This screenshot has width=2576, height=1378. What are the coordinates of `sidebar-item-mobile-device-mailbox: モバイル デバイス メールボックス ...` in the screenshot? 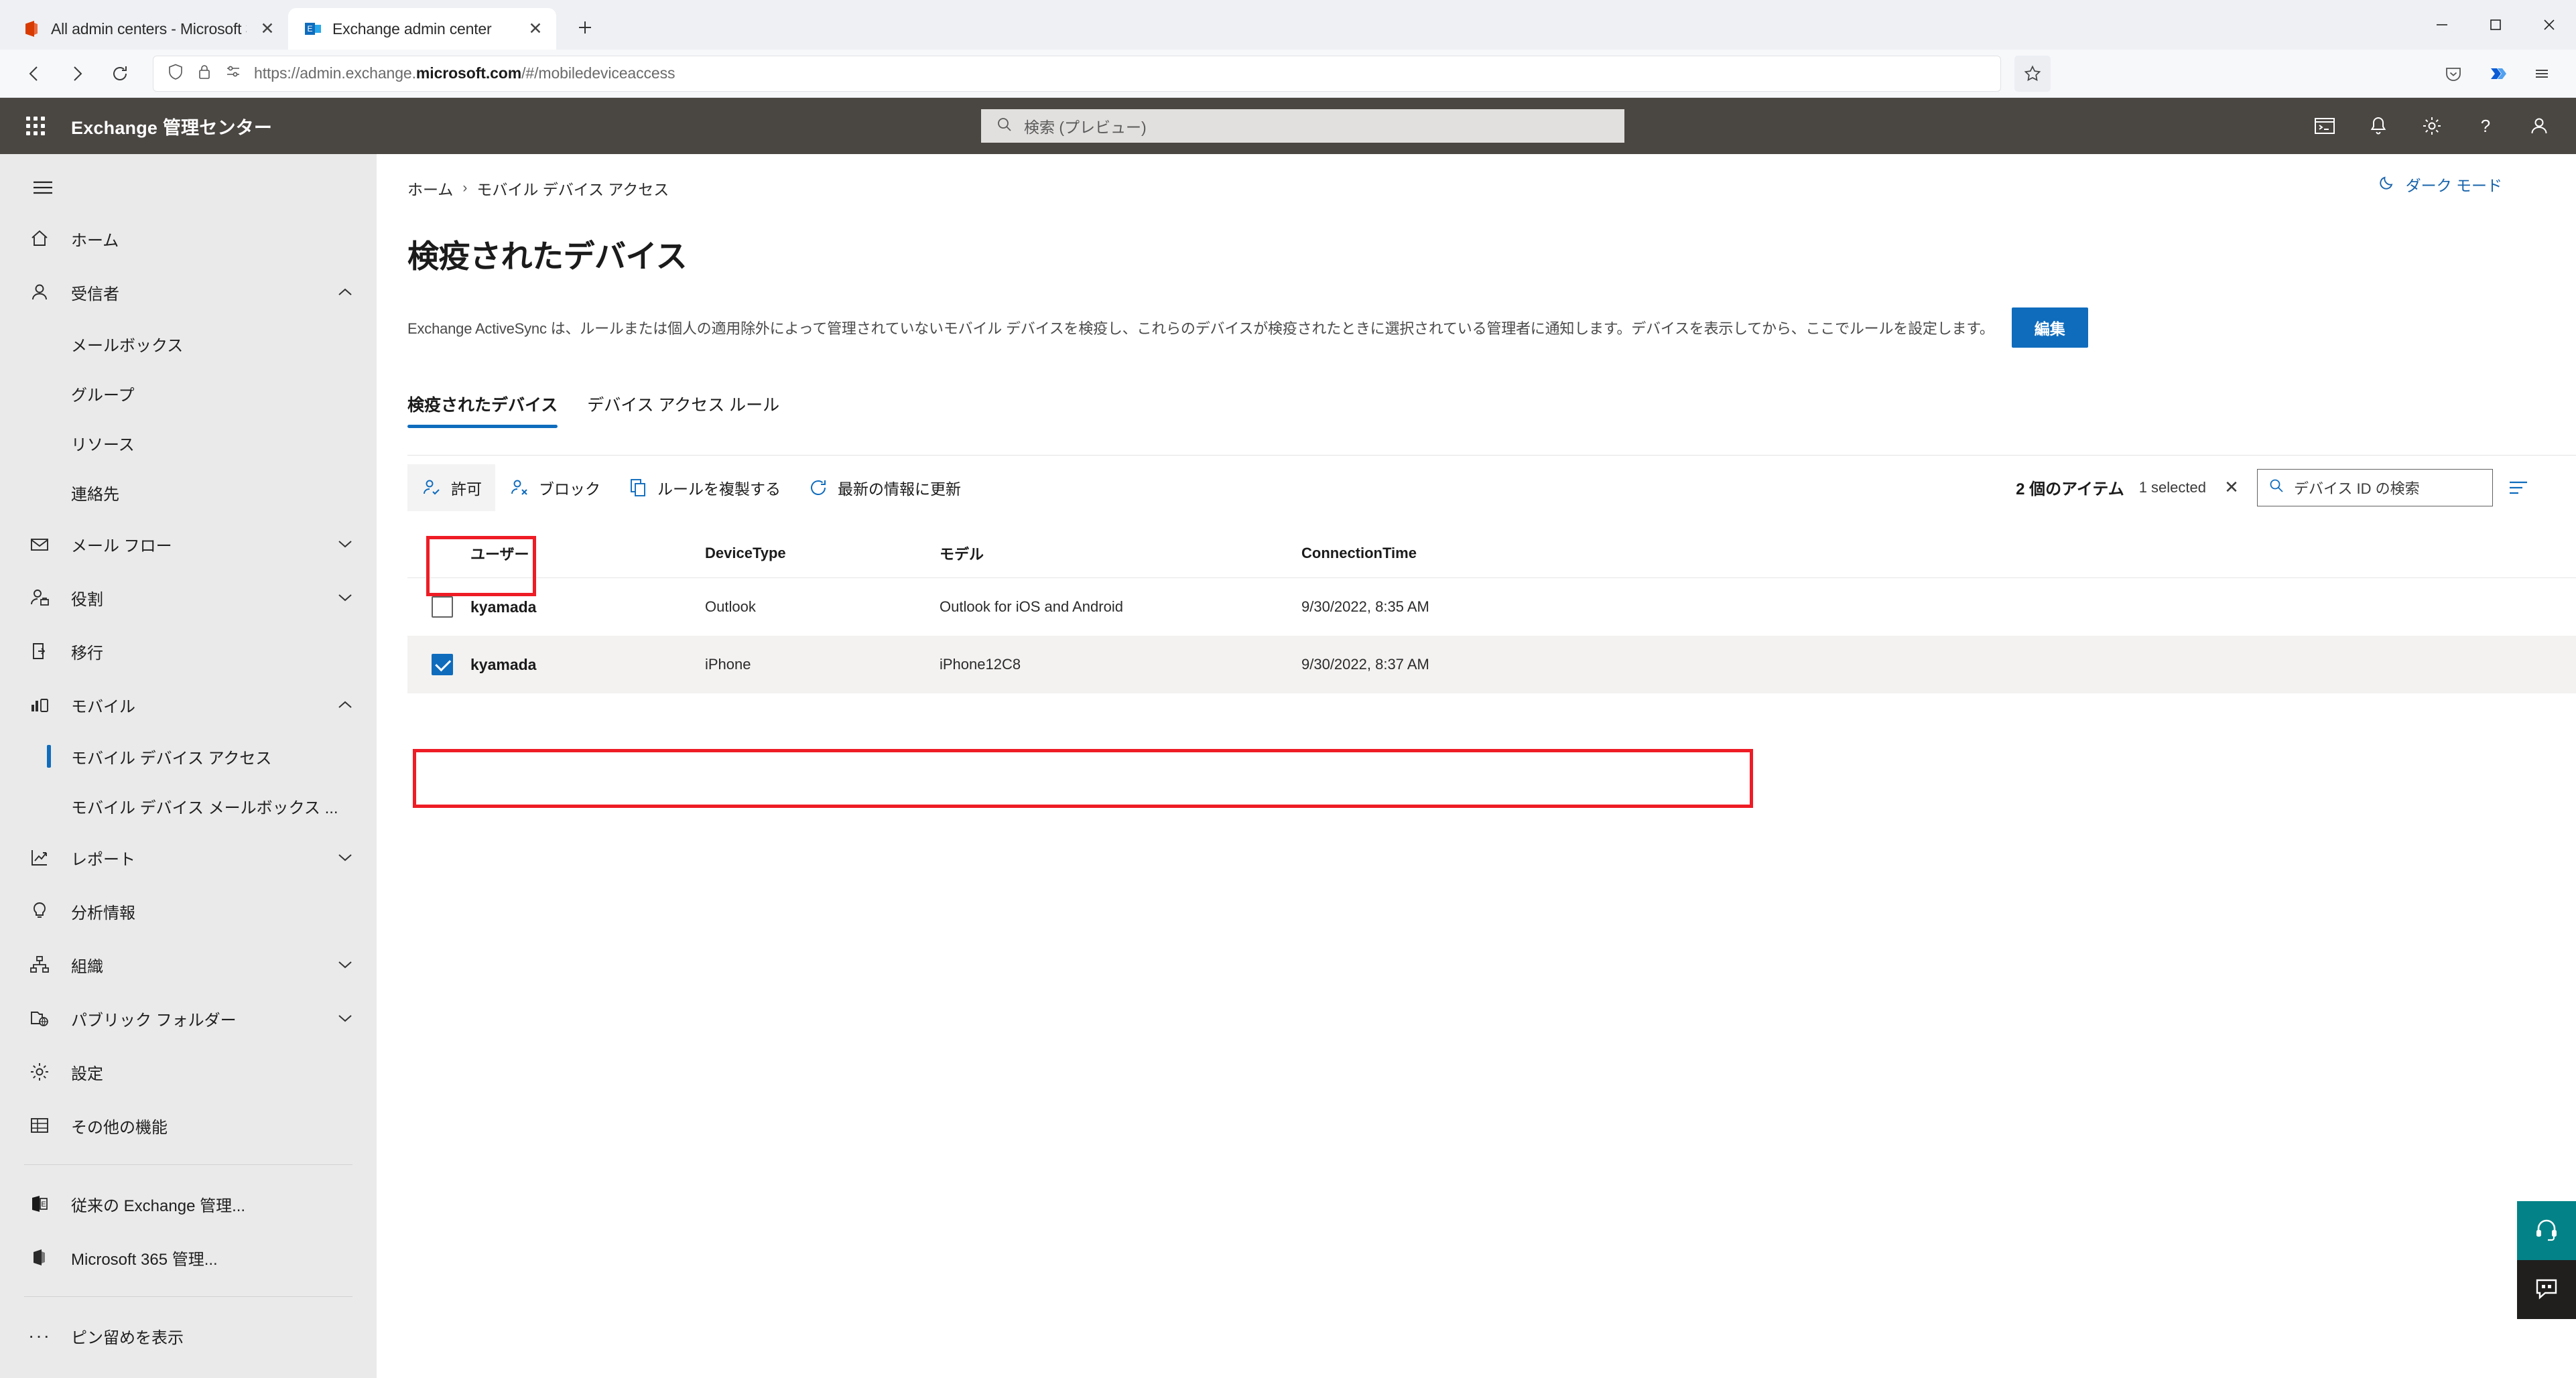 It's located at (188, 806).